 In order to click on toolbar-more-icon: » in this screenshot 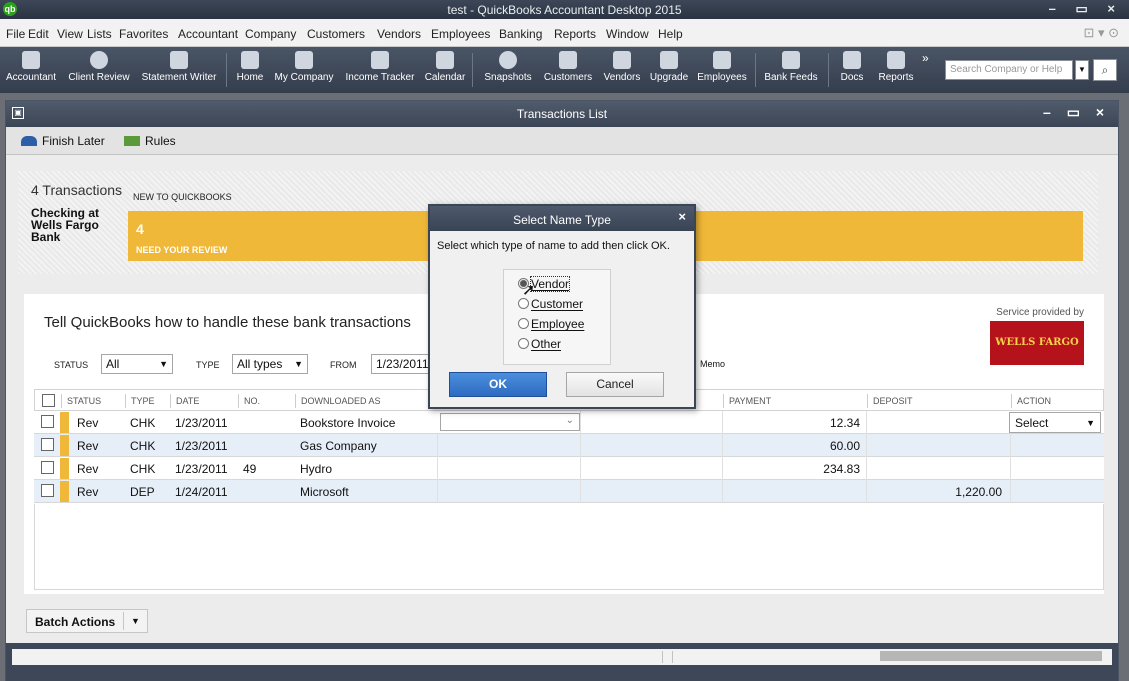, I will do `click(925, 58)`.